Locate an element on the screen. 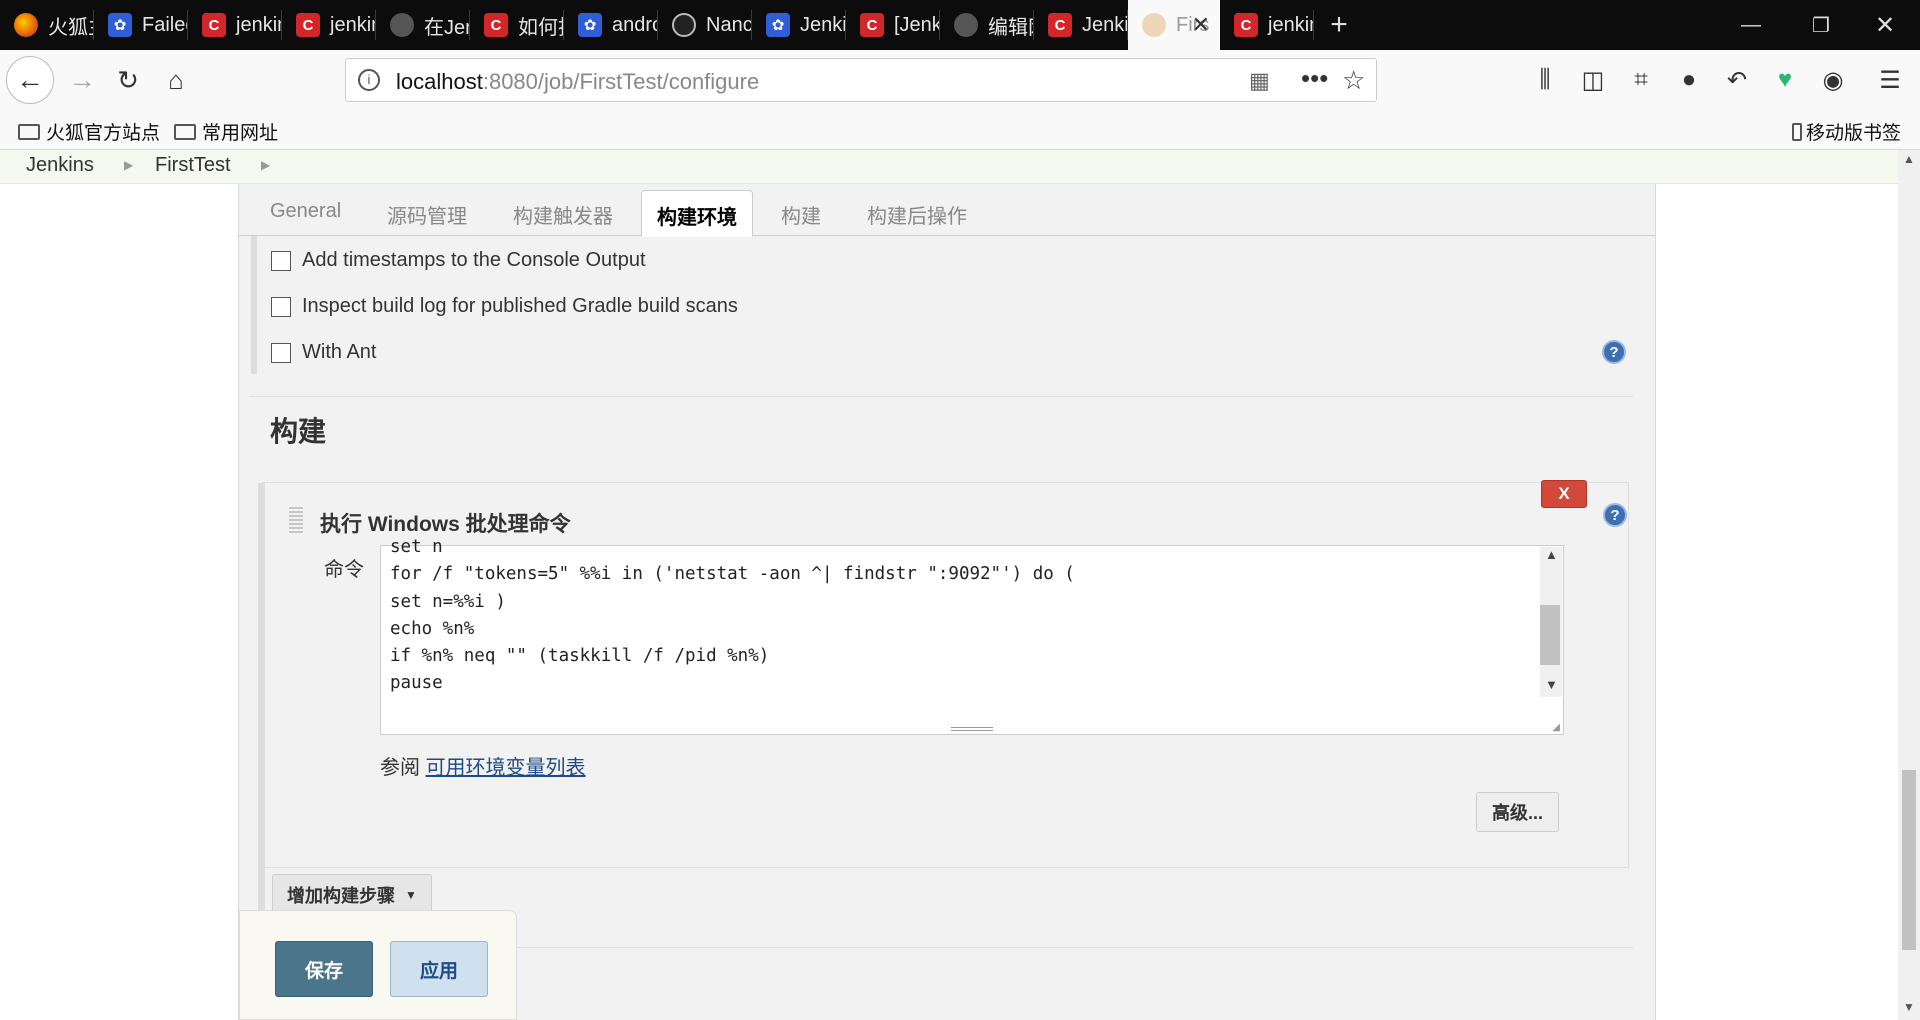 The image size is (1920, 1020). library-icon: ⫼ is located at coordinates (1545, 80).